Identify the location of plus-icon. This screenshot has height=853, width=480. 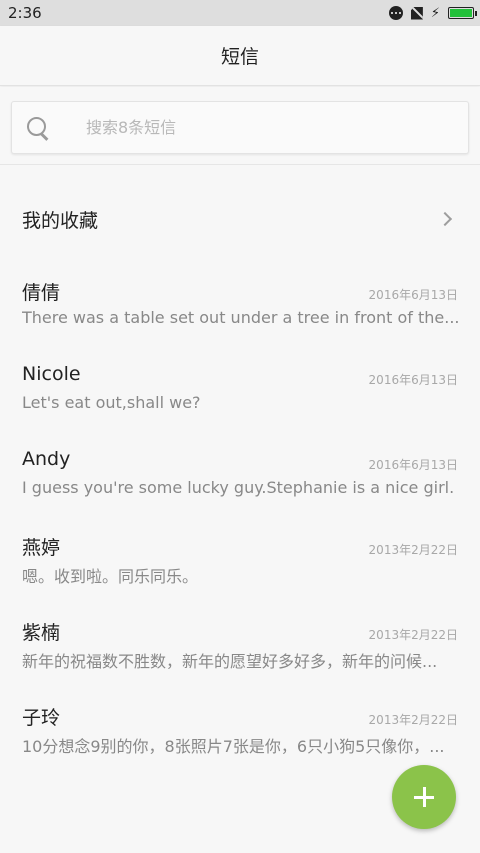
(424, 797).